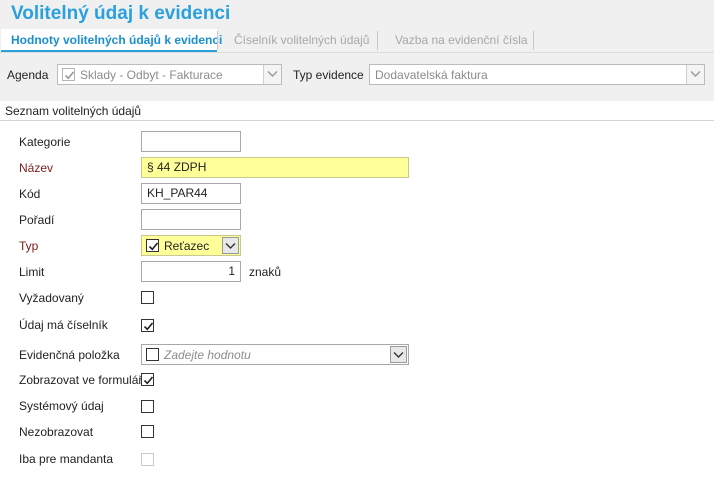  Describe the element at coordinates (191, 193) in the screenshot. I see `kod-input: KH_PAR44` at that location.